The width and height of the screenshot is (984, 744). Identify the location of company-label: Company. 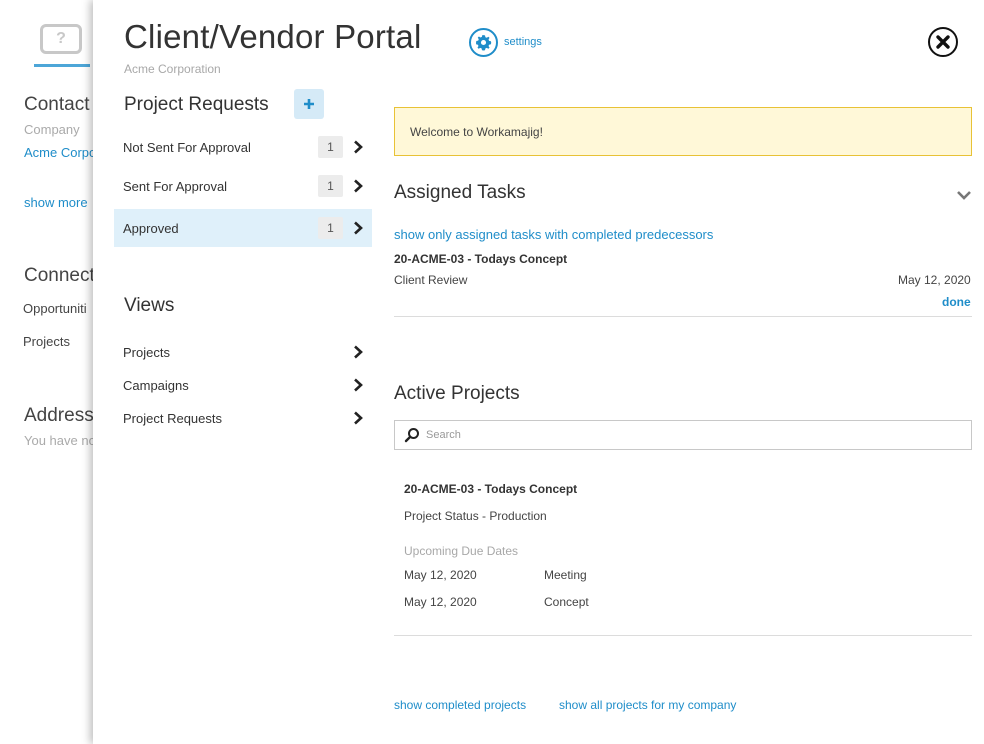
(52, 129).